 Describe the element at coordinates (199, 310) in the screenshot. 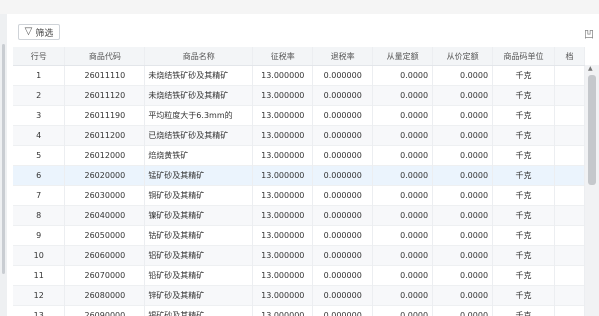

I see `goods-name-cell: 锡矿砂及其精矿` at that location.